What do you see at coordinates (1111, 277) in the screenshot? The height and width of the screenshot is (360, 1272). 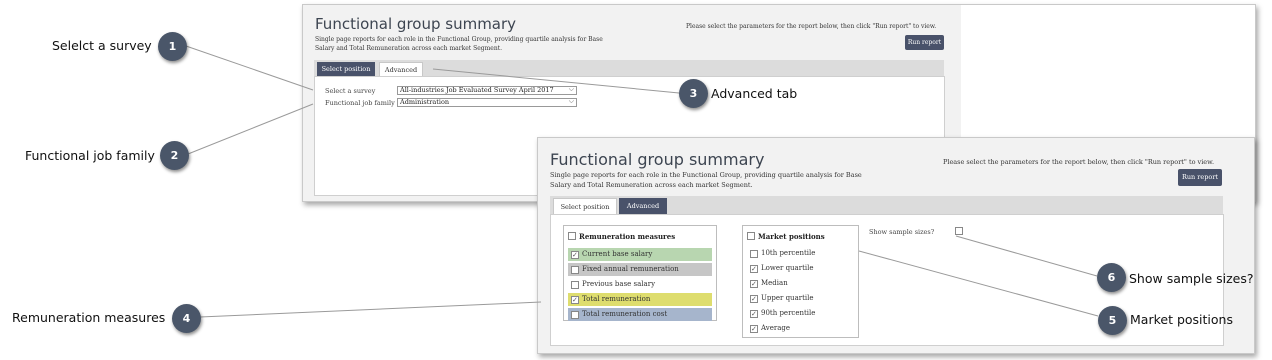 I see `callout-6-badge: 6` at bounding box center [1111, 277].